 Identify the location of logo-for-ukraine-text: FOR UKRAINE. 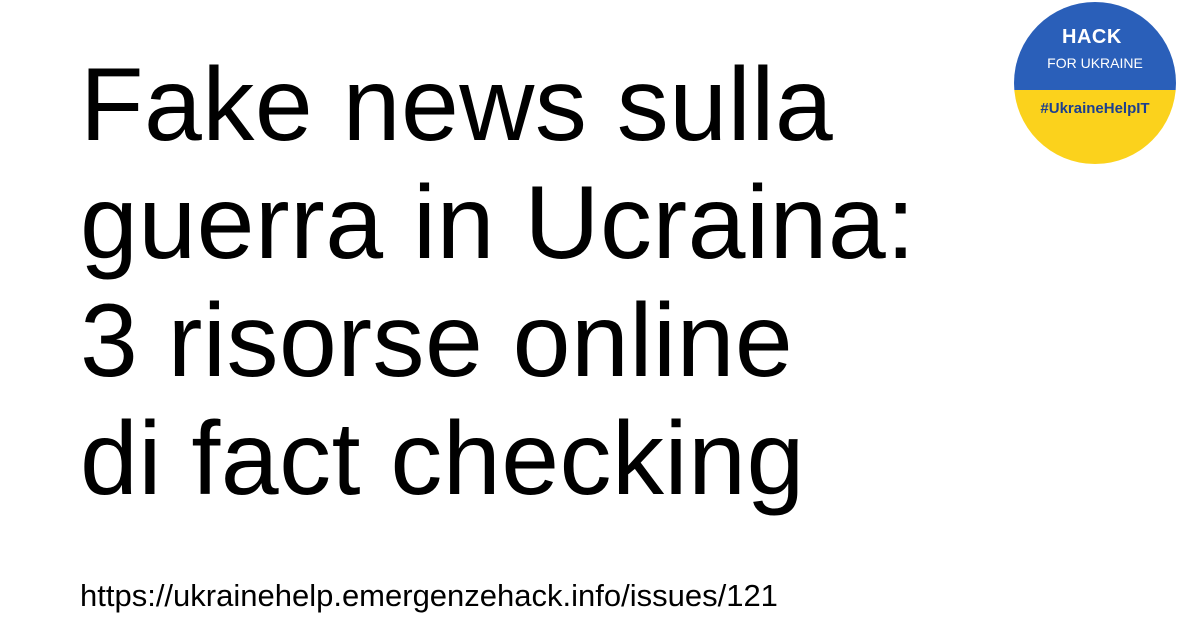
(1095, 63).